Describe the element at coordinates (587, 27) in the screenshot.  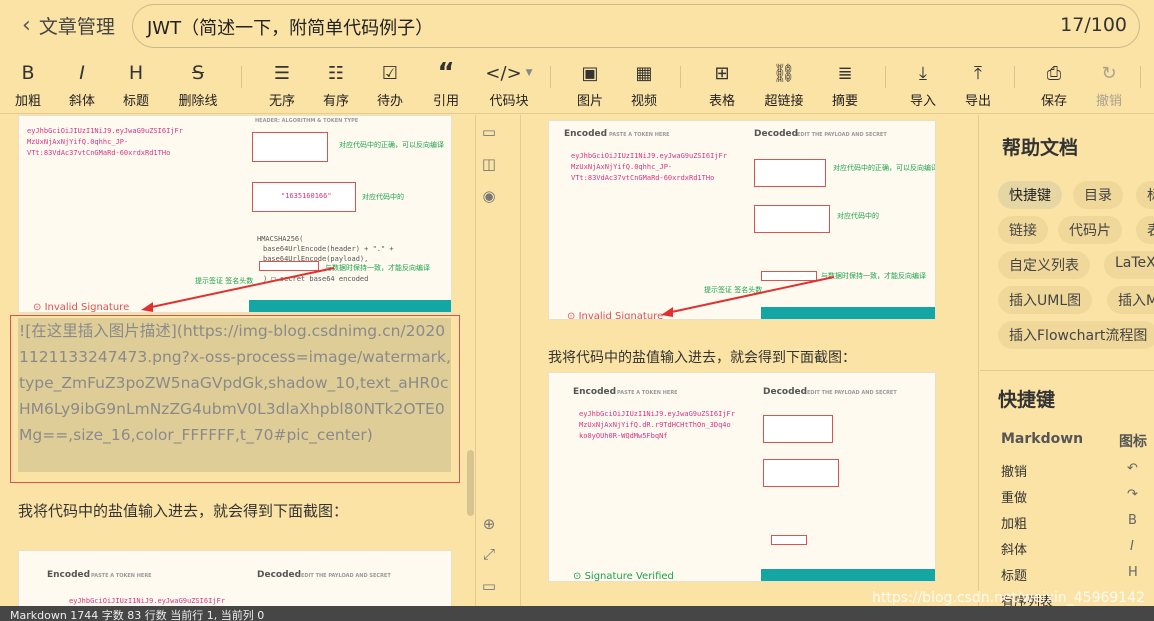
I see `article-title: JWT（简述一下，附简单代码例子）` at that location.